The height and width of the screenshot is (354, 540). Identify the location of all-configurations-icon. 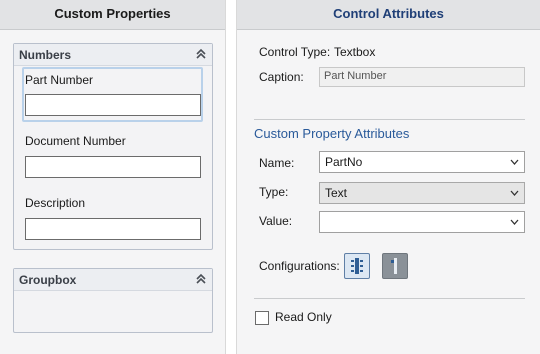
(357, 266).